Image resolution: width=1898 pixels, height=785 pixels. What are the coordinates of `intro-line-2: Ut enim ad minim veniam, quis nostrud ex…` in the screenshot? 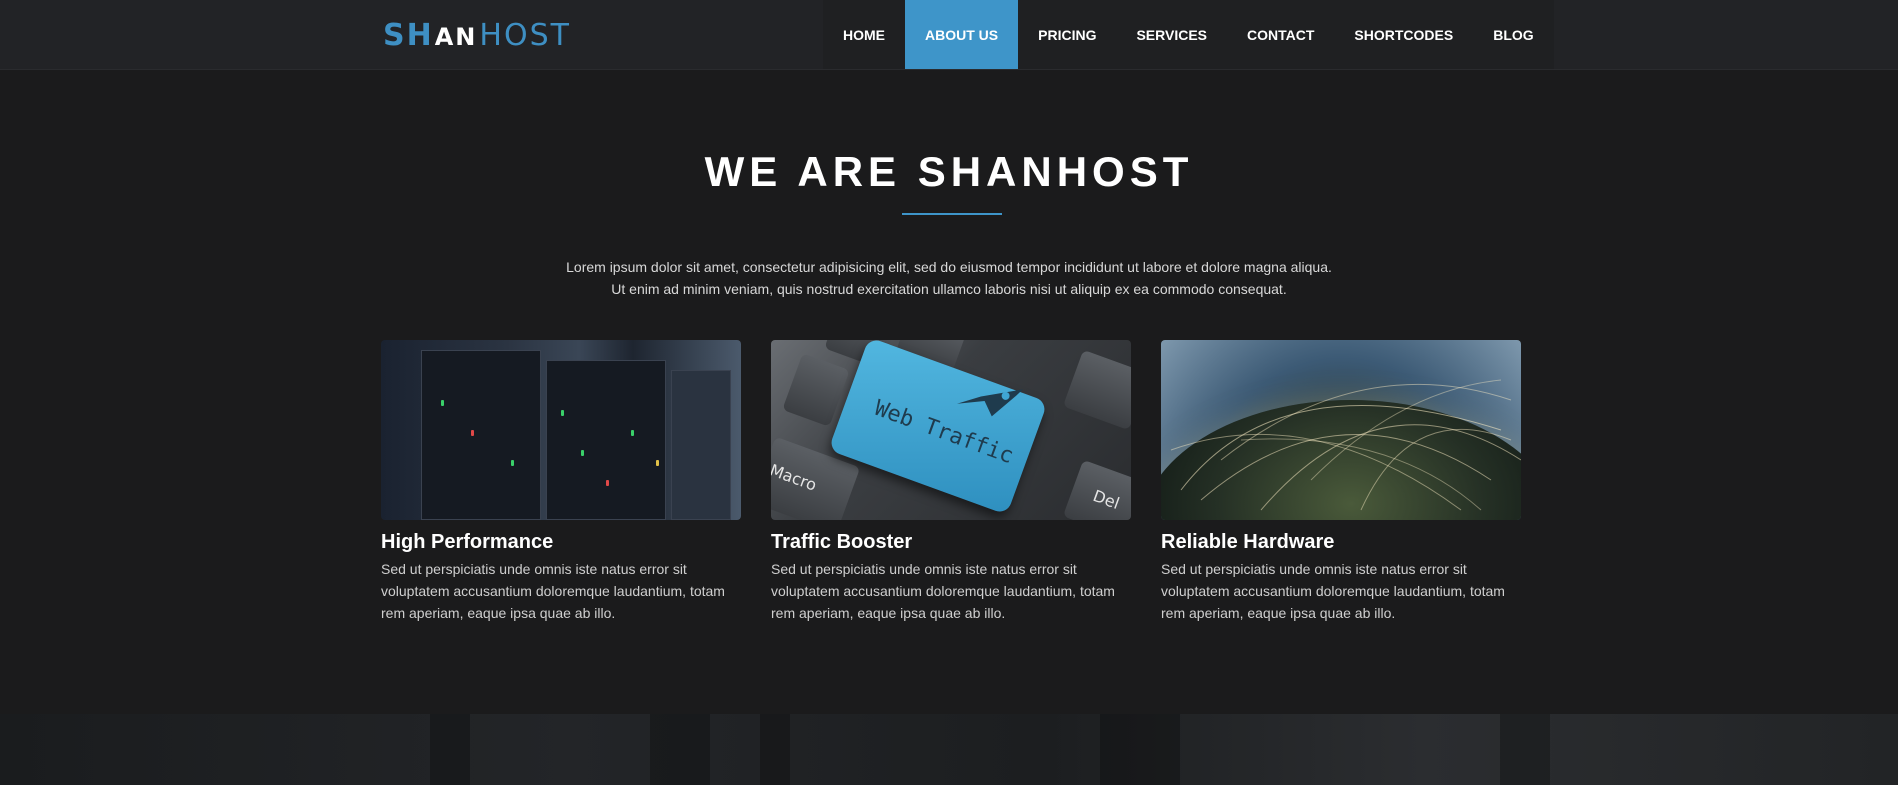 It's located at (949, 289).